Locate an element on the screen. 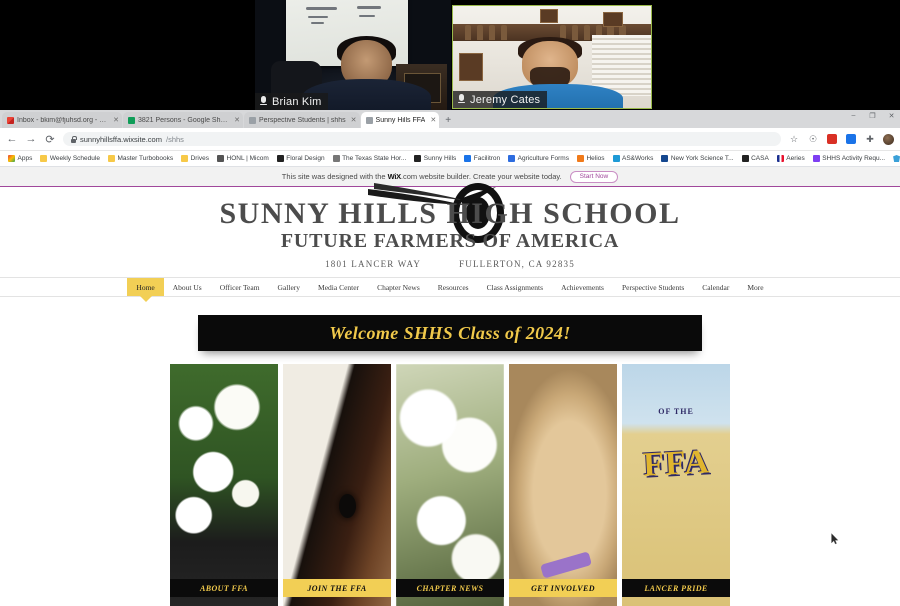 The image size is (900, 606). bookmark-label: Helios is located at coordinates (595, 158).